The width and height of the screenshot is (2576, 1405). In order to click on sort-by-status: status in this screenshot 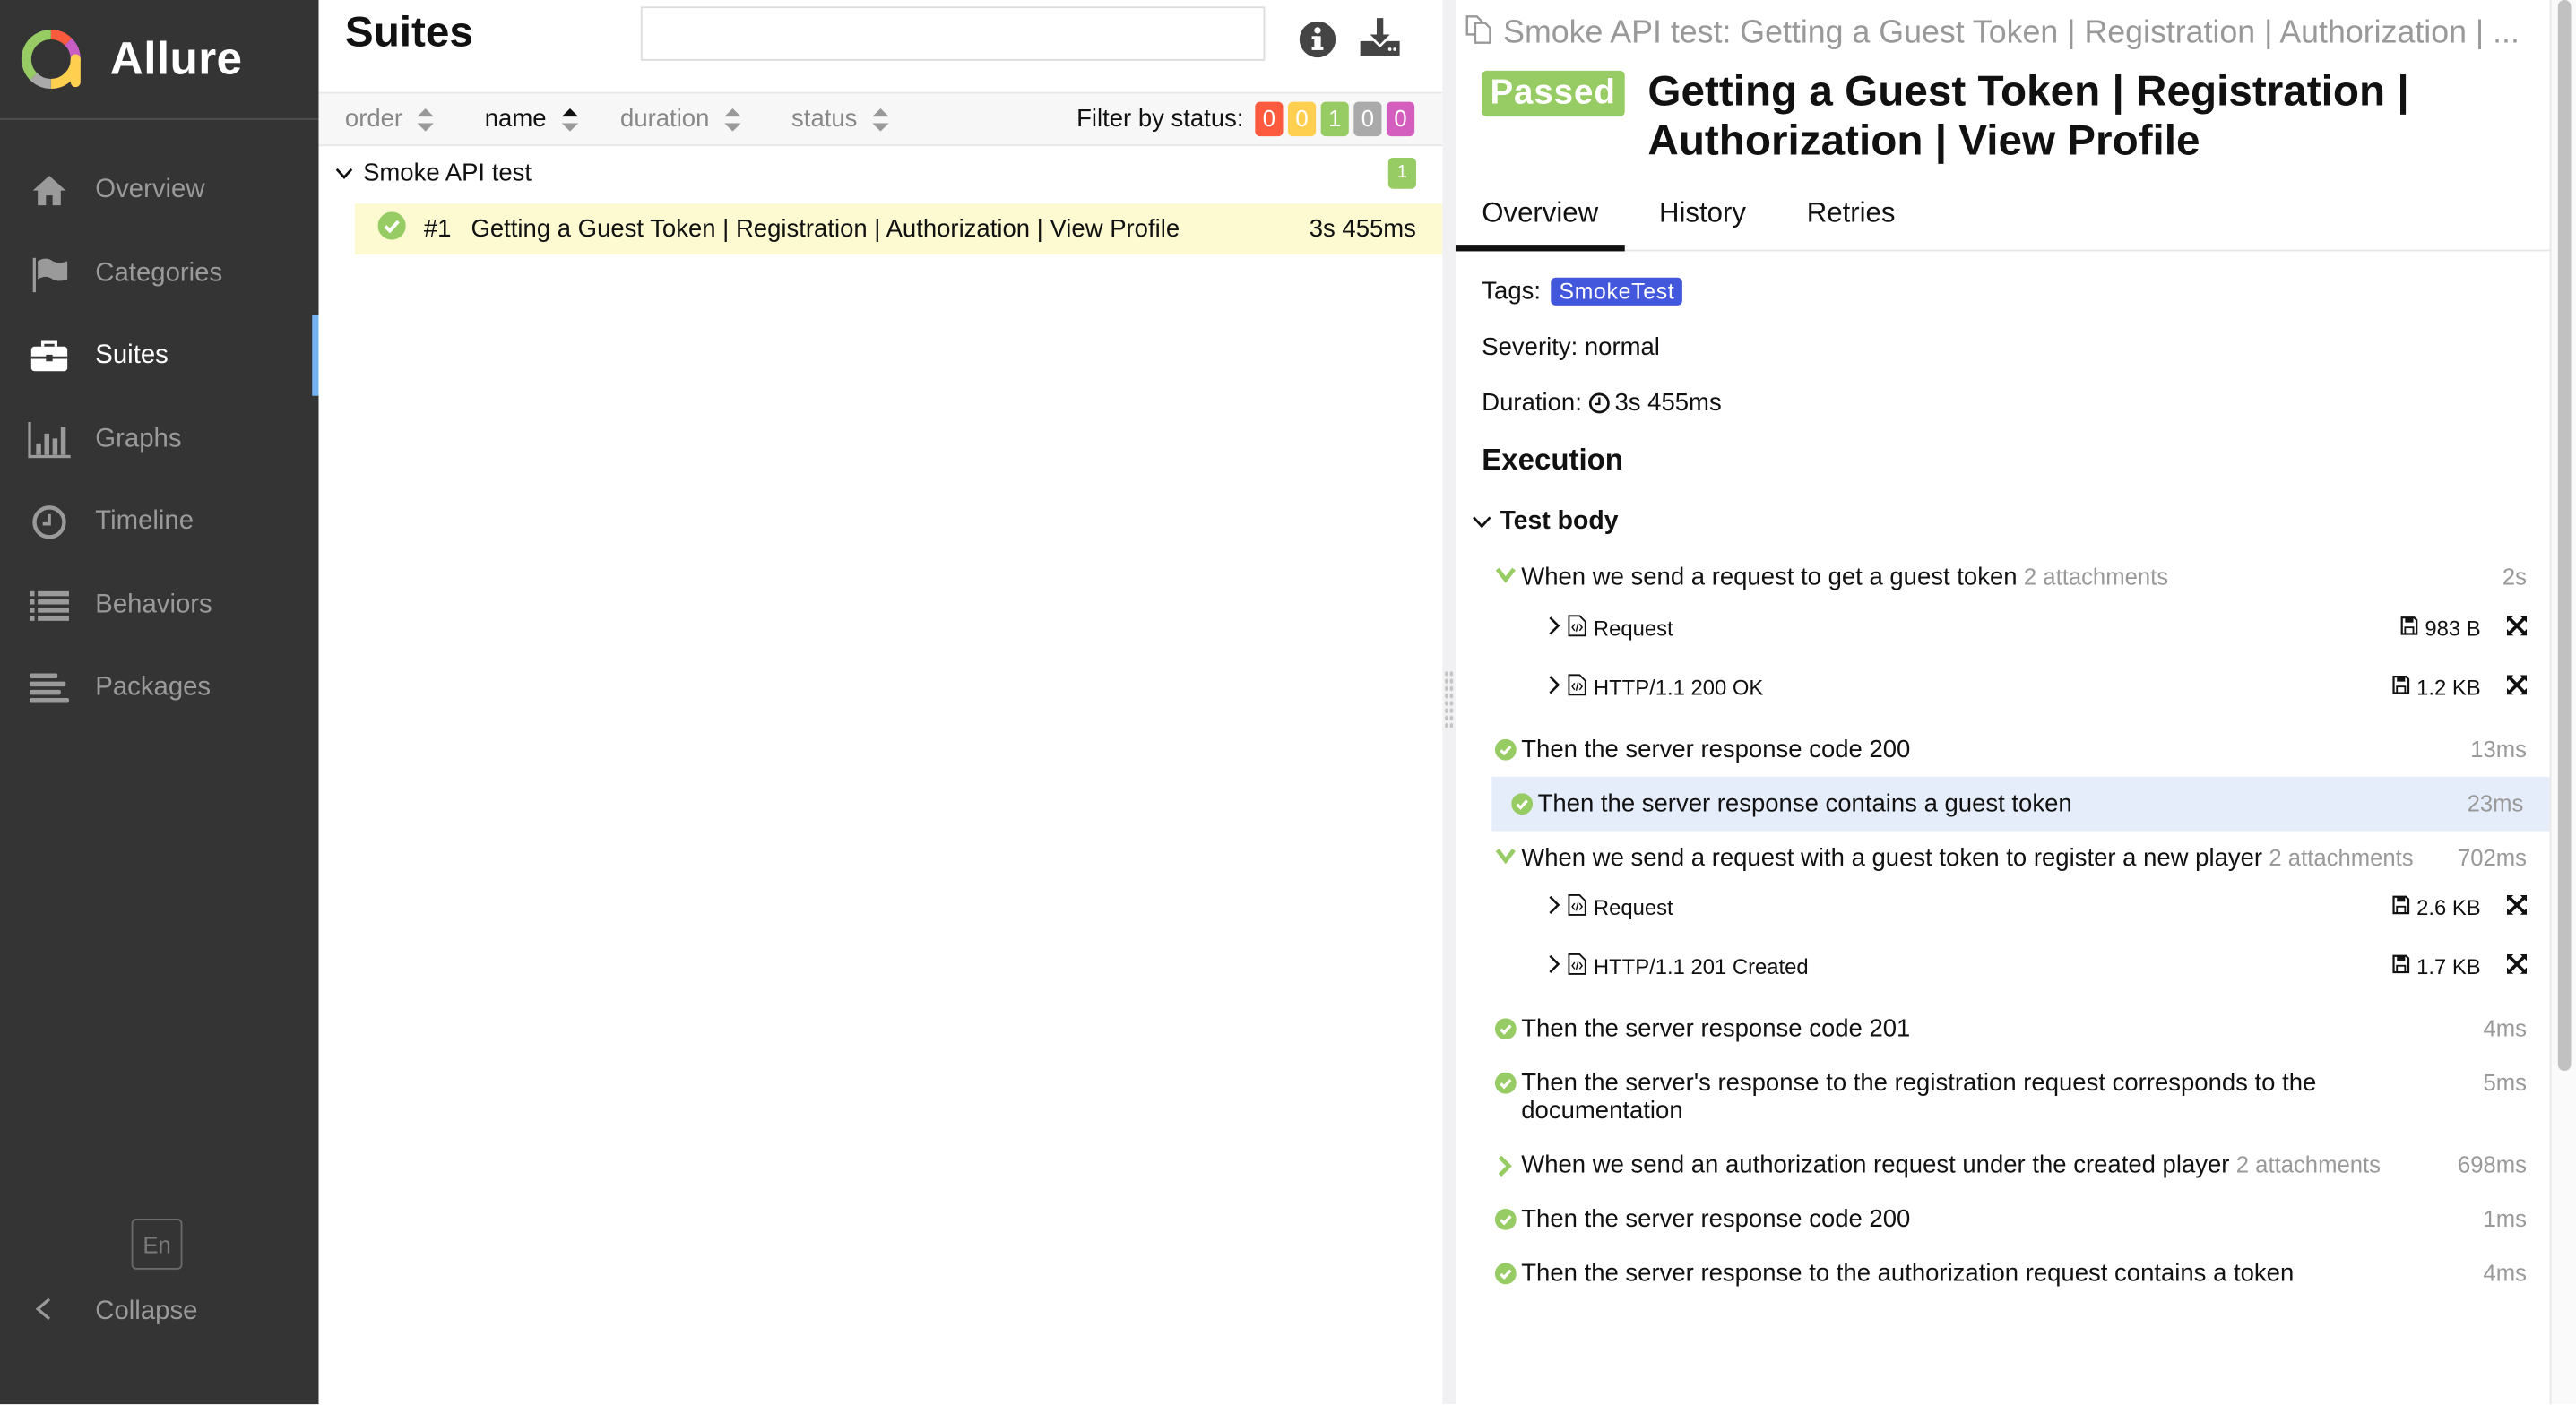, I will do `click(840, 119)`.